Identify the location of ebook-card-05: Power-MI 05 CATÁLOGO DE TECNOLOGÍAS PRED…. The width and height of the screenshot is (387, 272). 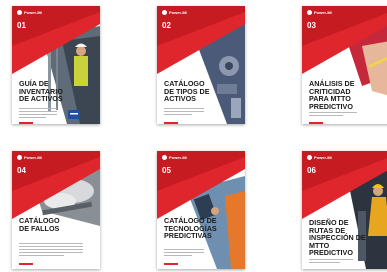
(201, 210).